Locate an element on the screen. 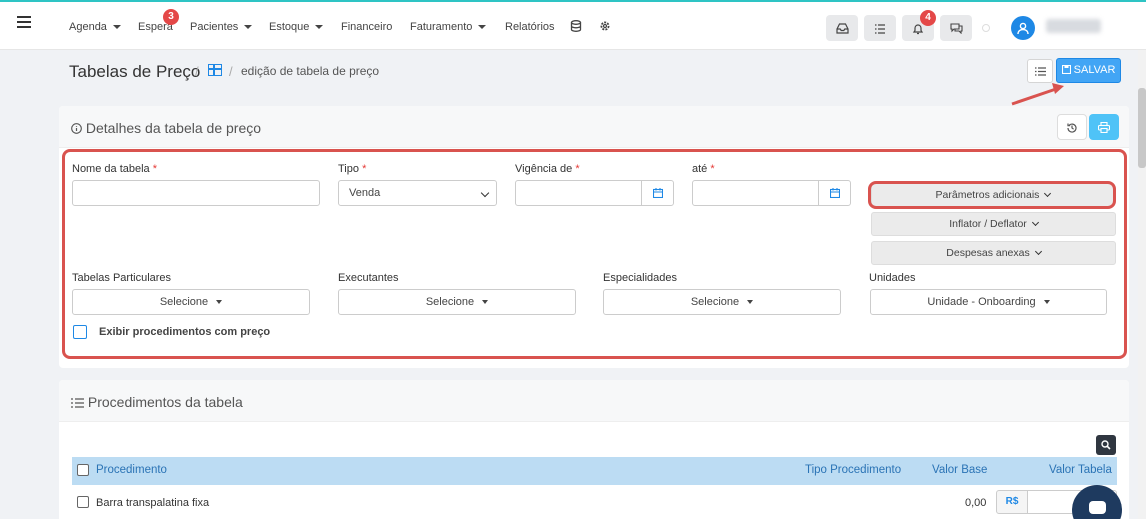 This screenshot has width=1146, height=519. name-label: Nome da tabela * is located at coordinates (114, 169).